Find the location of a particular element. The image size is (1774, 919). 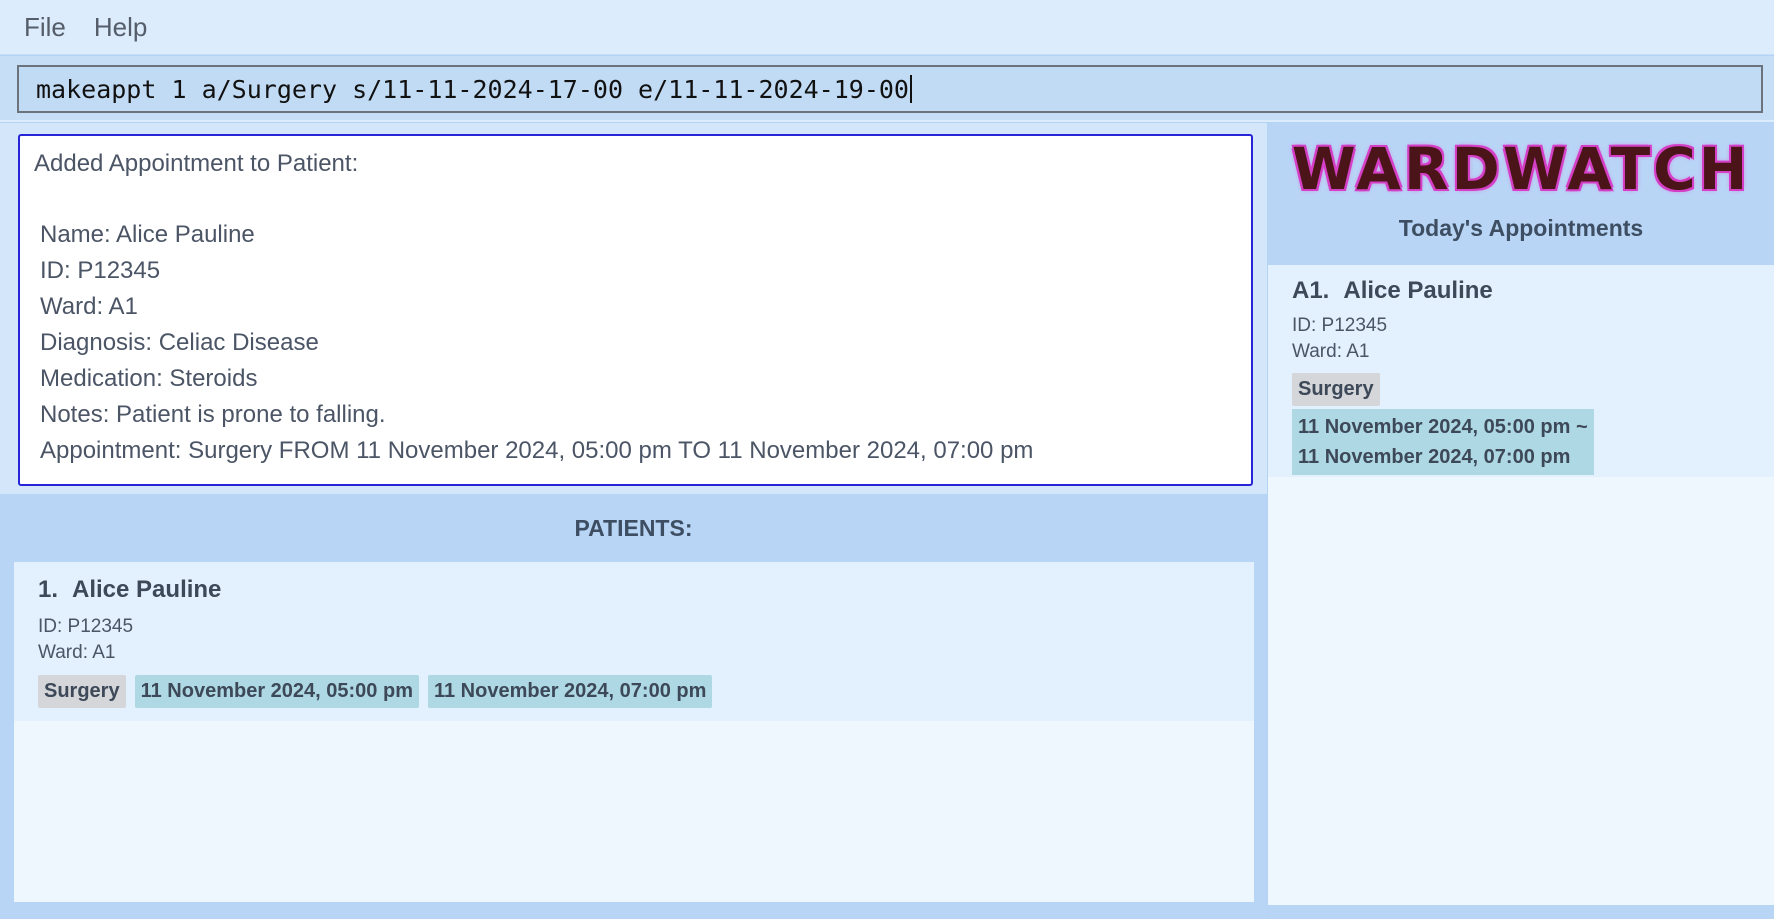

appointment-start-tag: 11 November 2024, 05:00 pm is located at coordinates (276, 691).